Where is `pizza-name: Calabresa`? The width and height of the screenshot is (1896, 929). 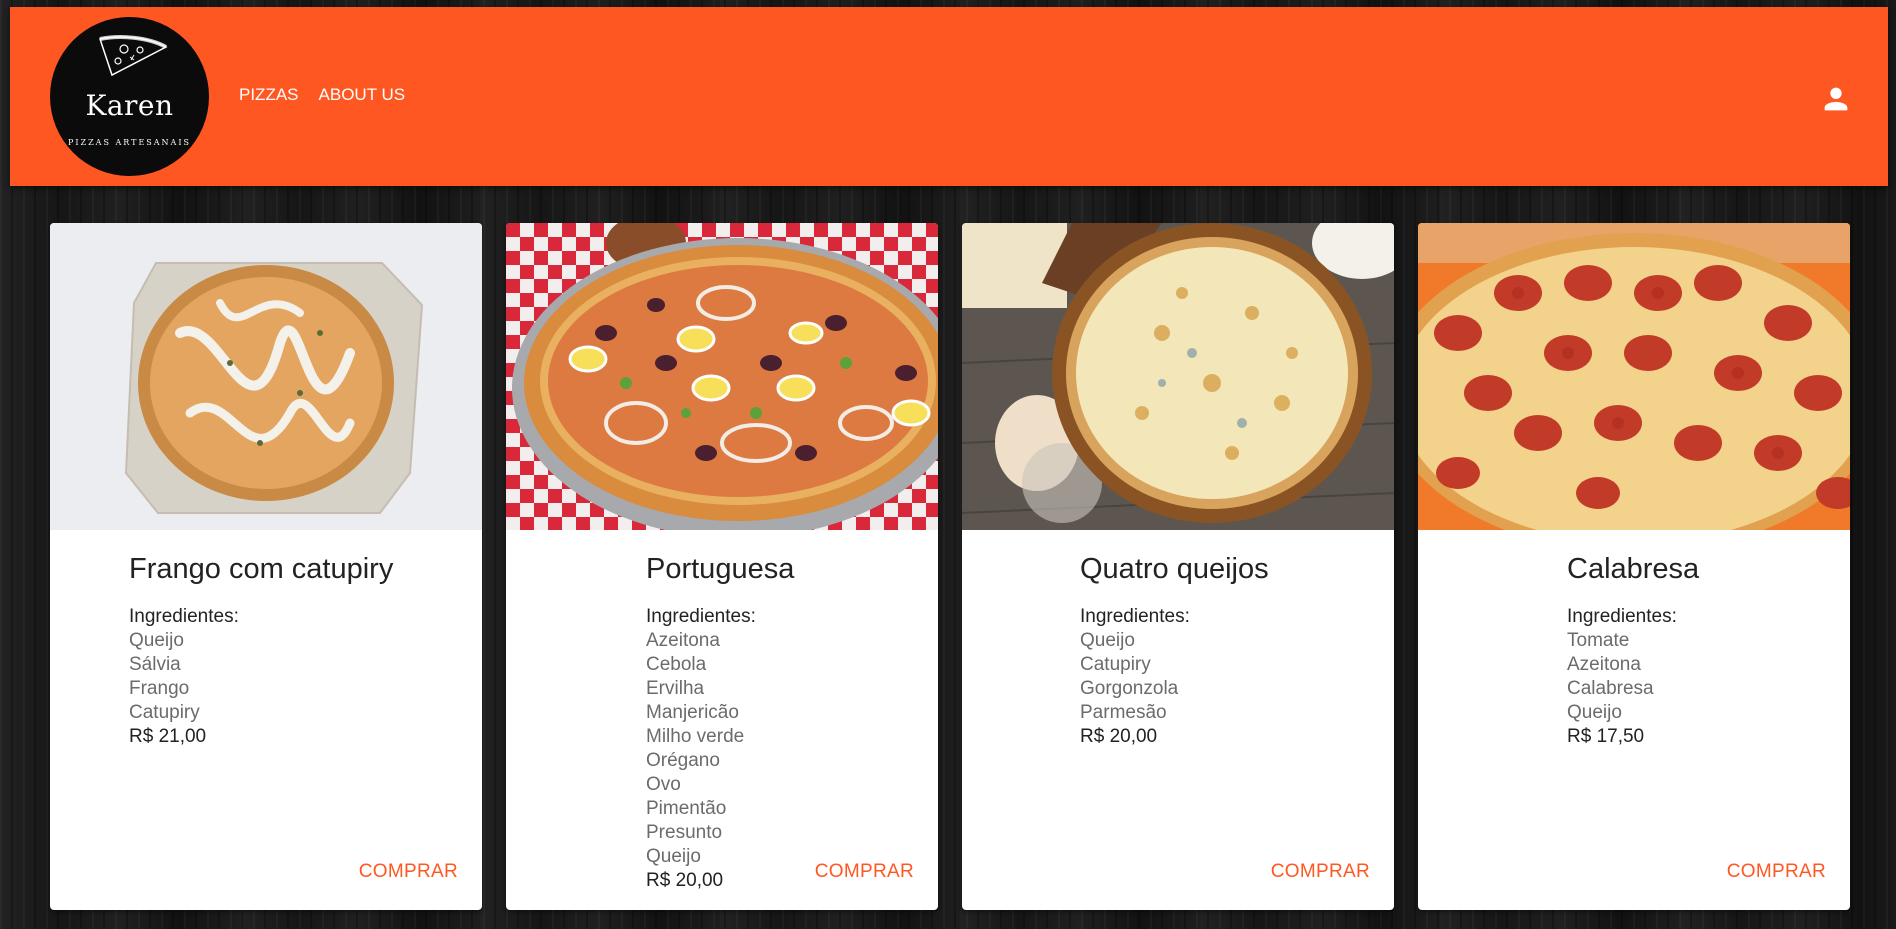
pizza-name: Calabresa is located at coordinates (1633, 569).